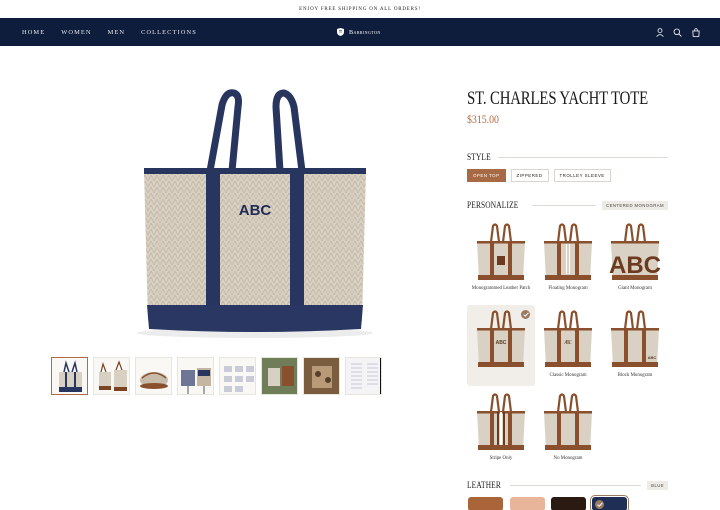 The image size is (720, 510). What do you see at coordinates (635, 205) in the screenshot?
I see `personalize-selected-tag: CENTERED MONOGRAM` at bounding box center [635, 205].